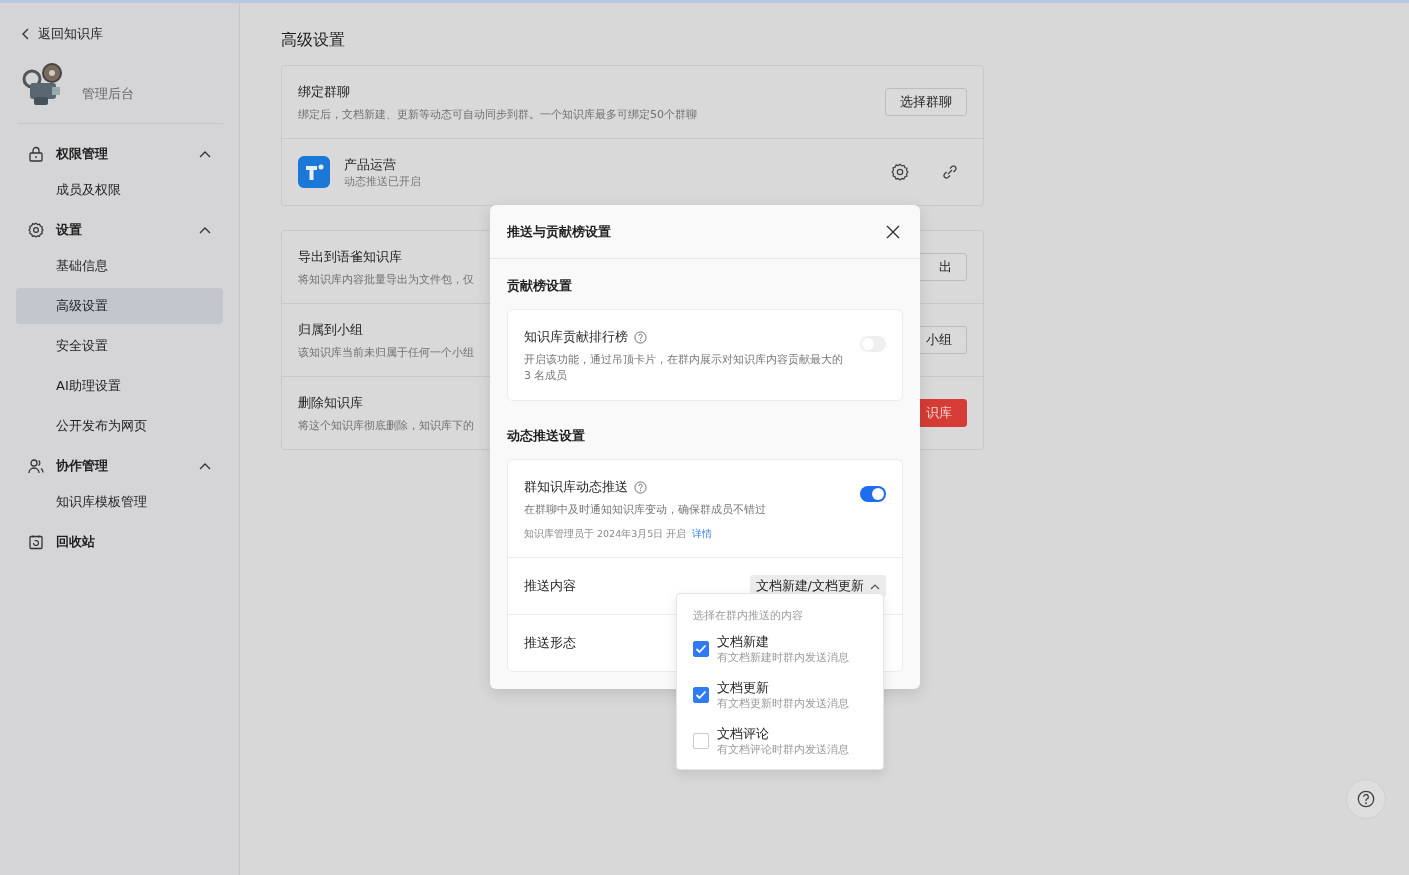  I want to click on page-title: 高级设置, so click(313, 40).